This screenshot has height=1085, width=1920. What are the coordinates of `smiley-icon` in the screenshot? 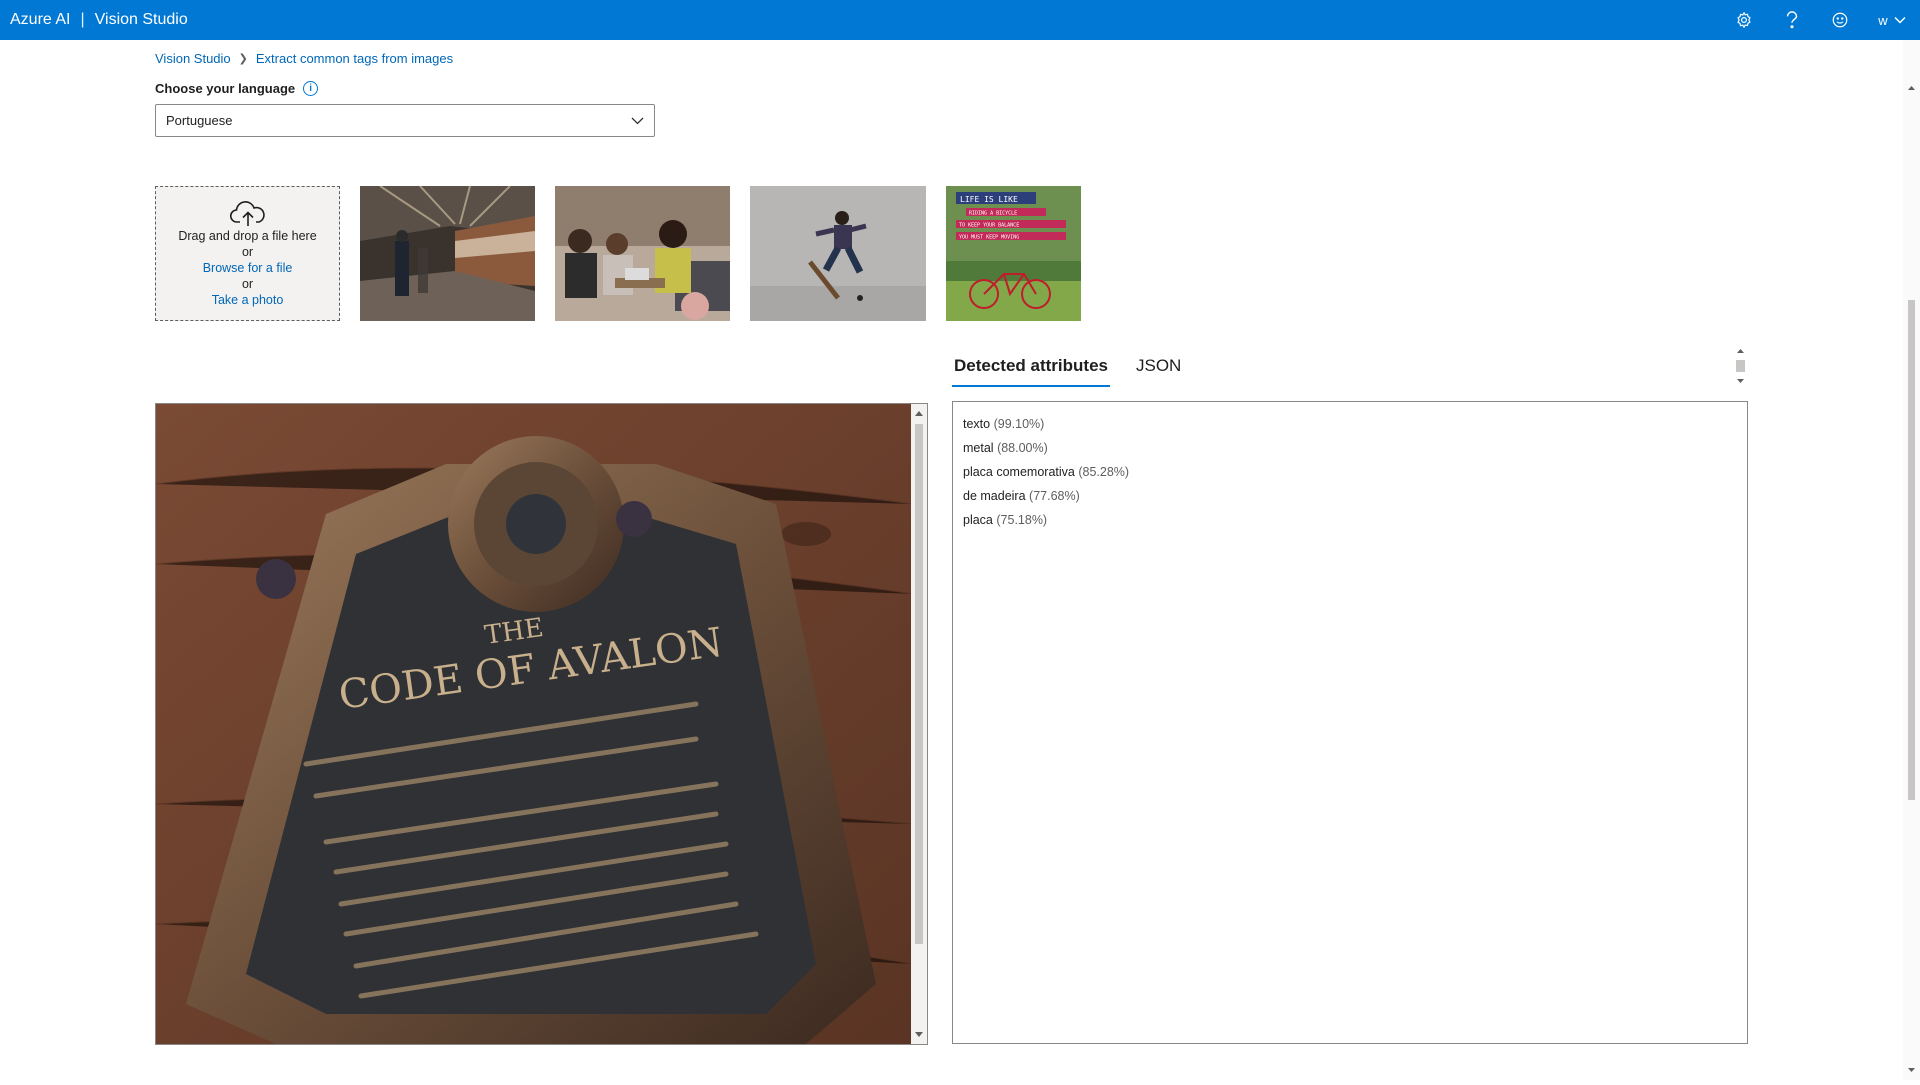 It's located at (1840, 20).